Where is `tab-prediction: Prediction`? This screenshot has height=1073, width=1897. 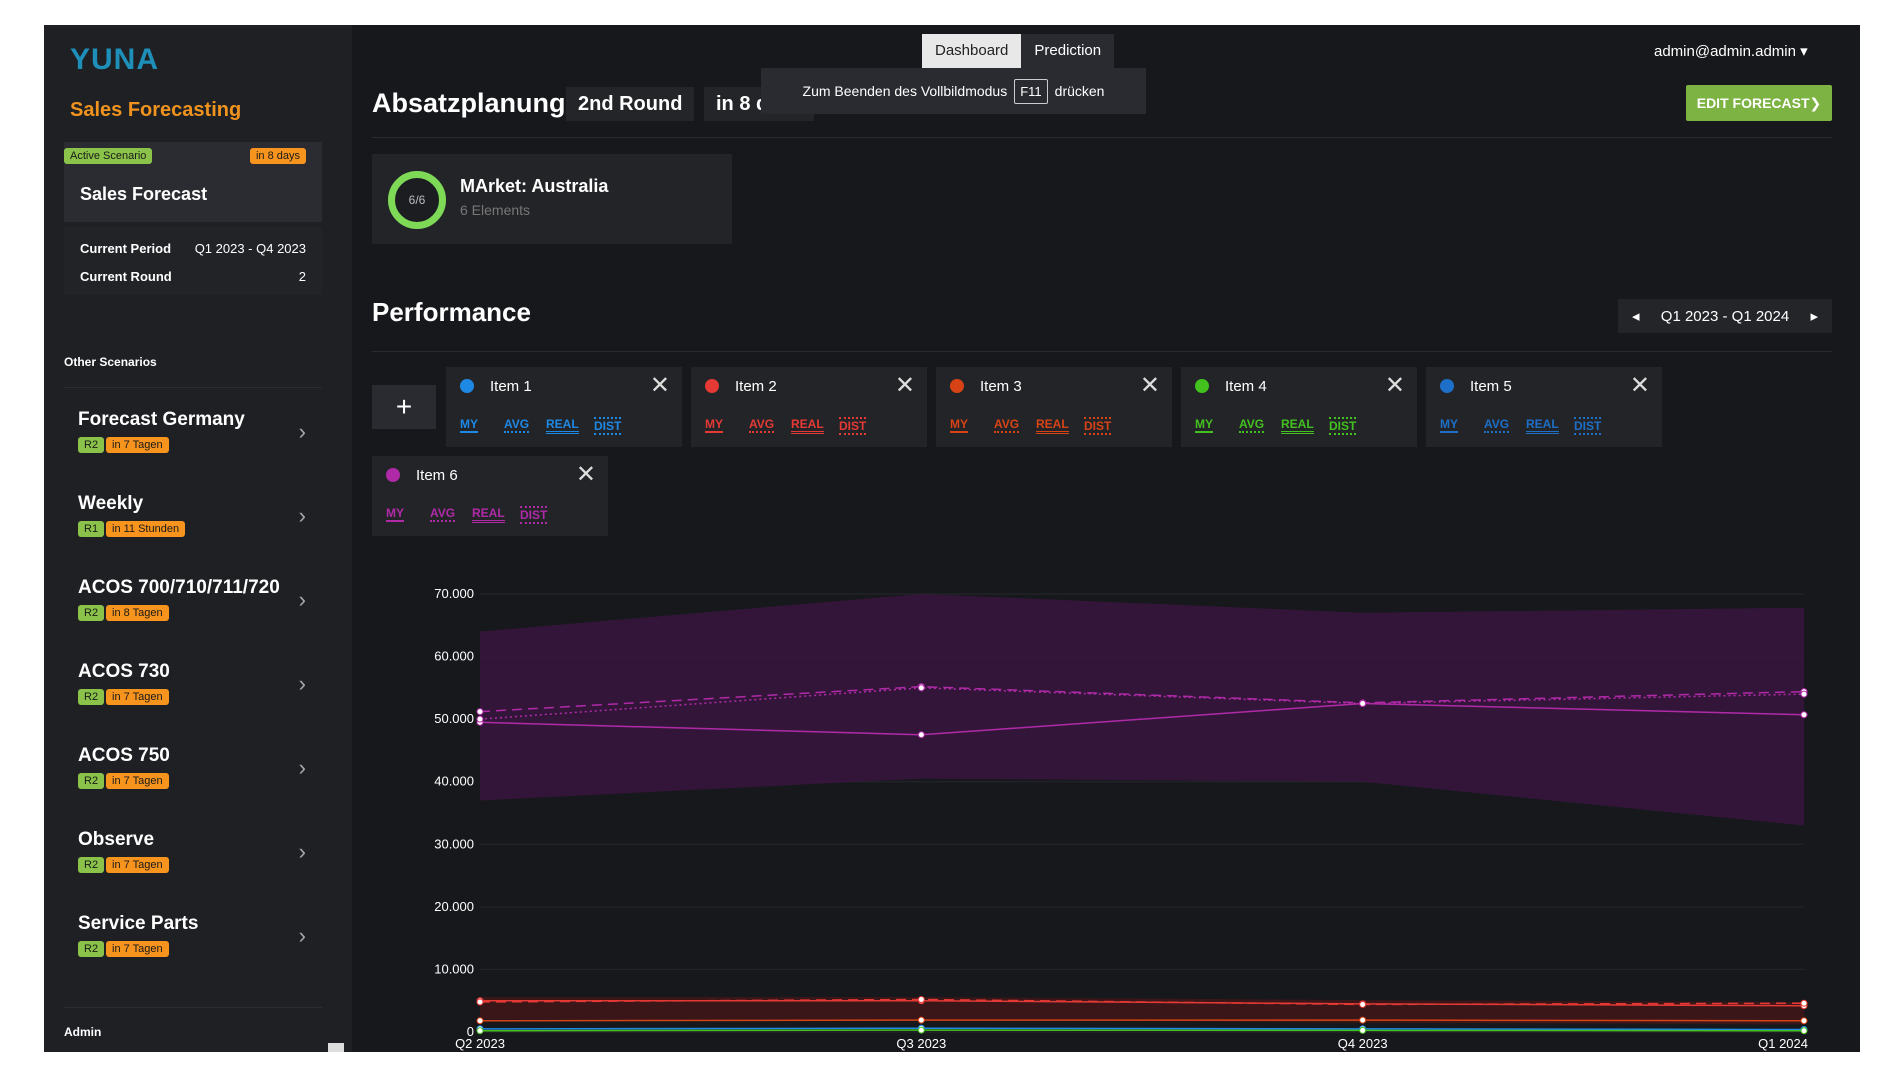
tab-prediction: Prediction is located at coordinates (1068, 51).